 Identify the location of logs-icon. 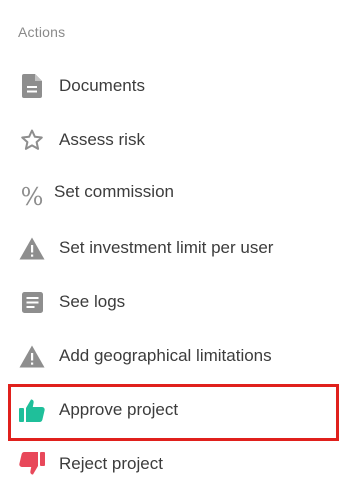
(32, 302).